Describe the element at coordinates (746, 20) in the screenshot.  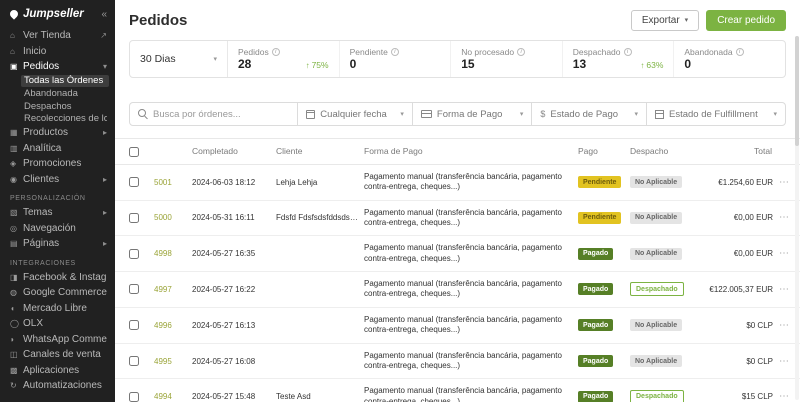
I see `create-order-button: Crear pedido` at that location.